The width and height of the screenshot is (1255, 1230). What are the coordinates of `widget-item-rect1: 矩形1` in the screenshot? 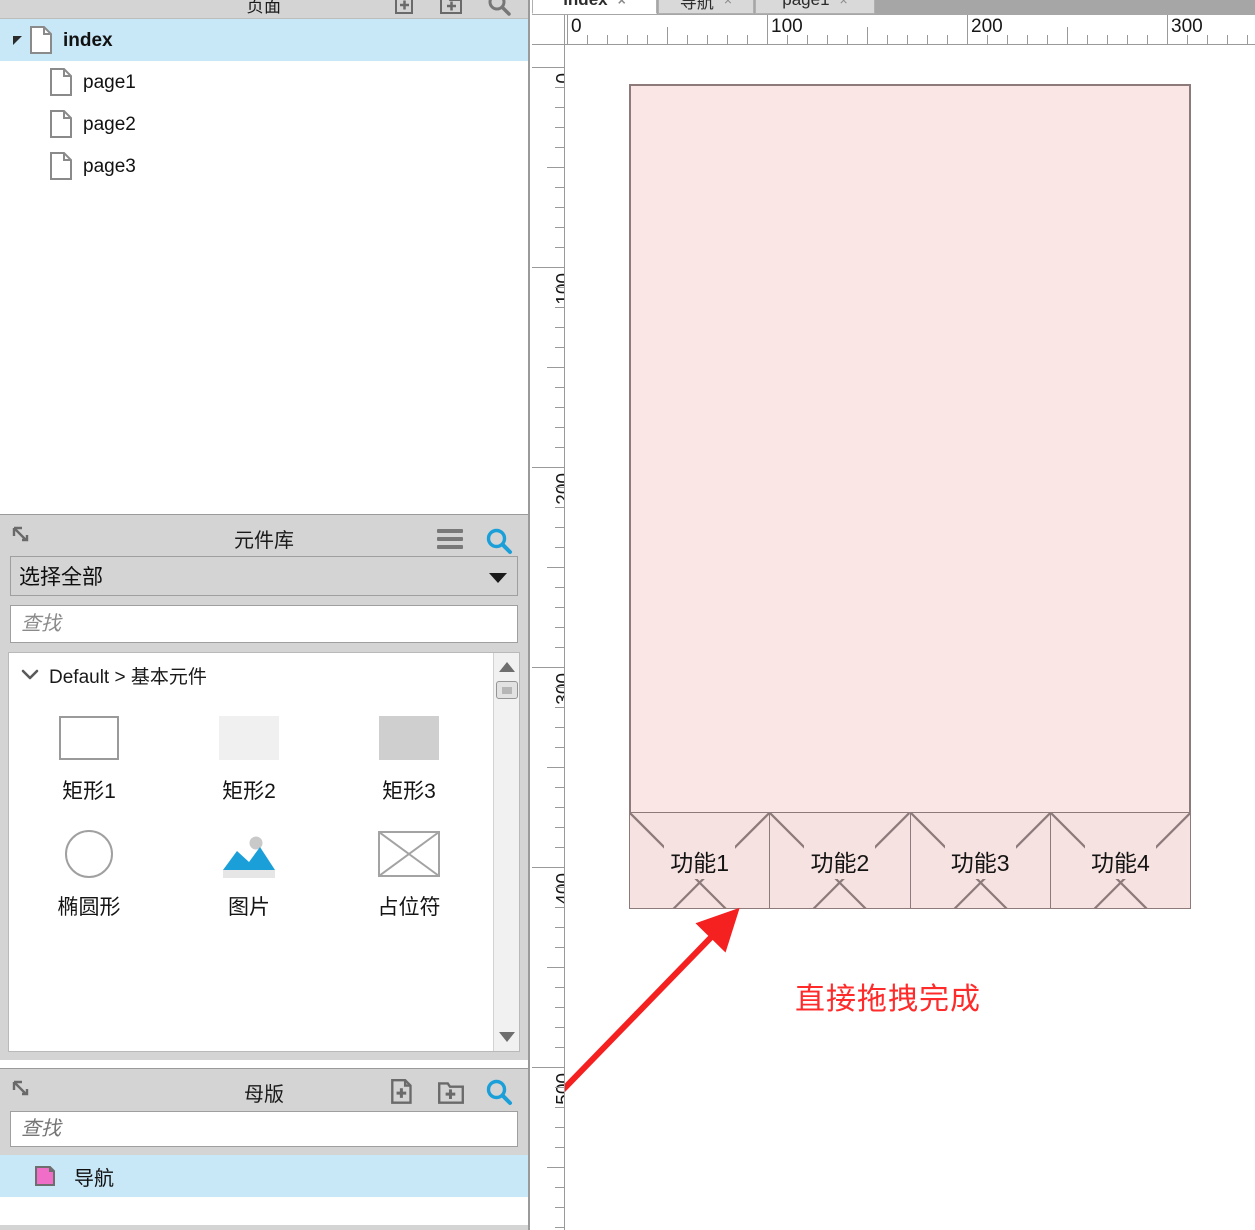 It's located at (89, 754).